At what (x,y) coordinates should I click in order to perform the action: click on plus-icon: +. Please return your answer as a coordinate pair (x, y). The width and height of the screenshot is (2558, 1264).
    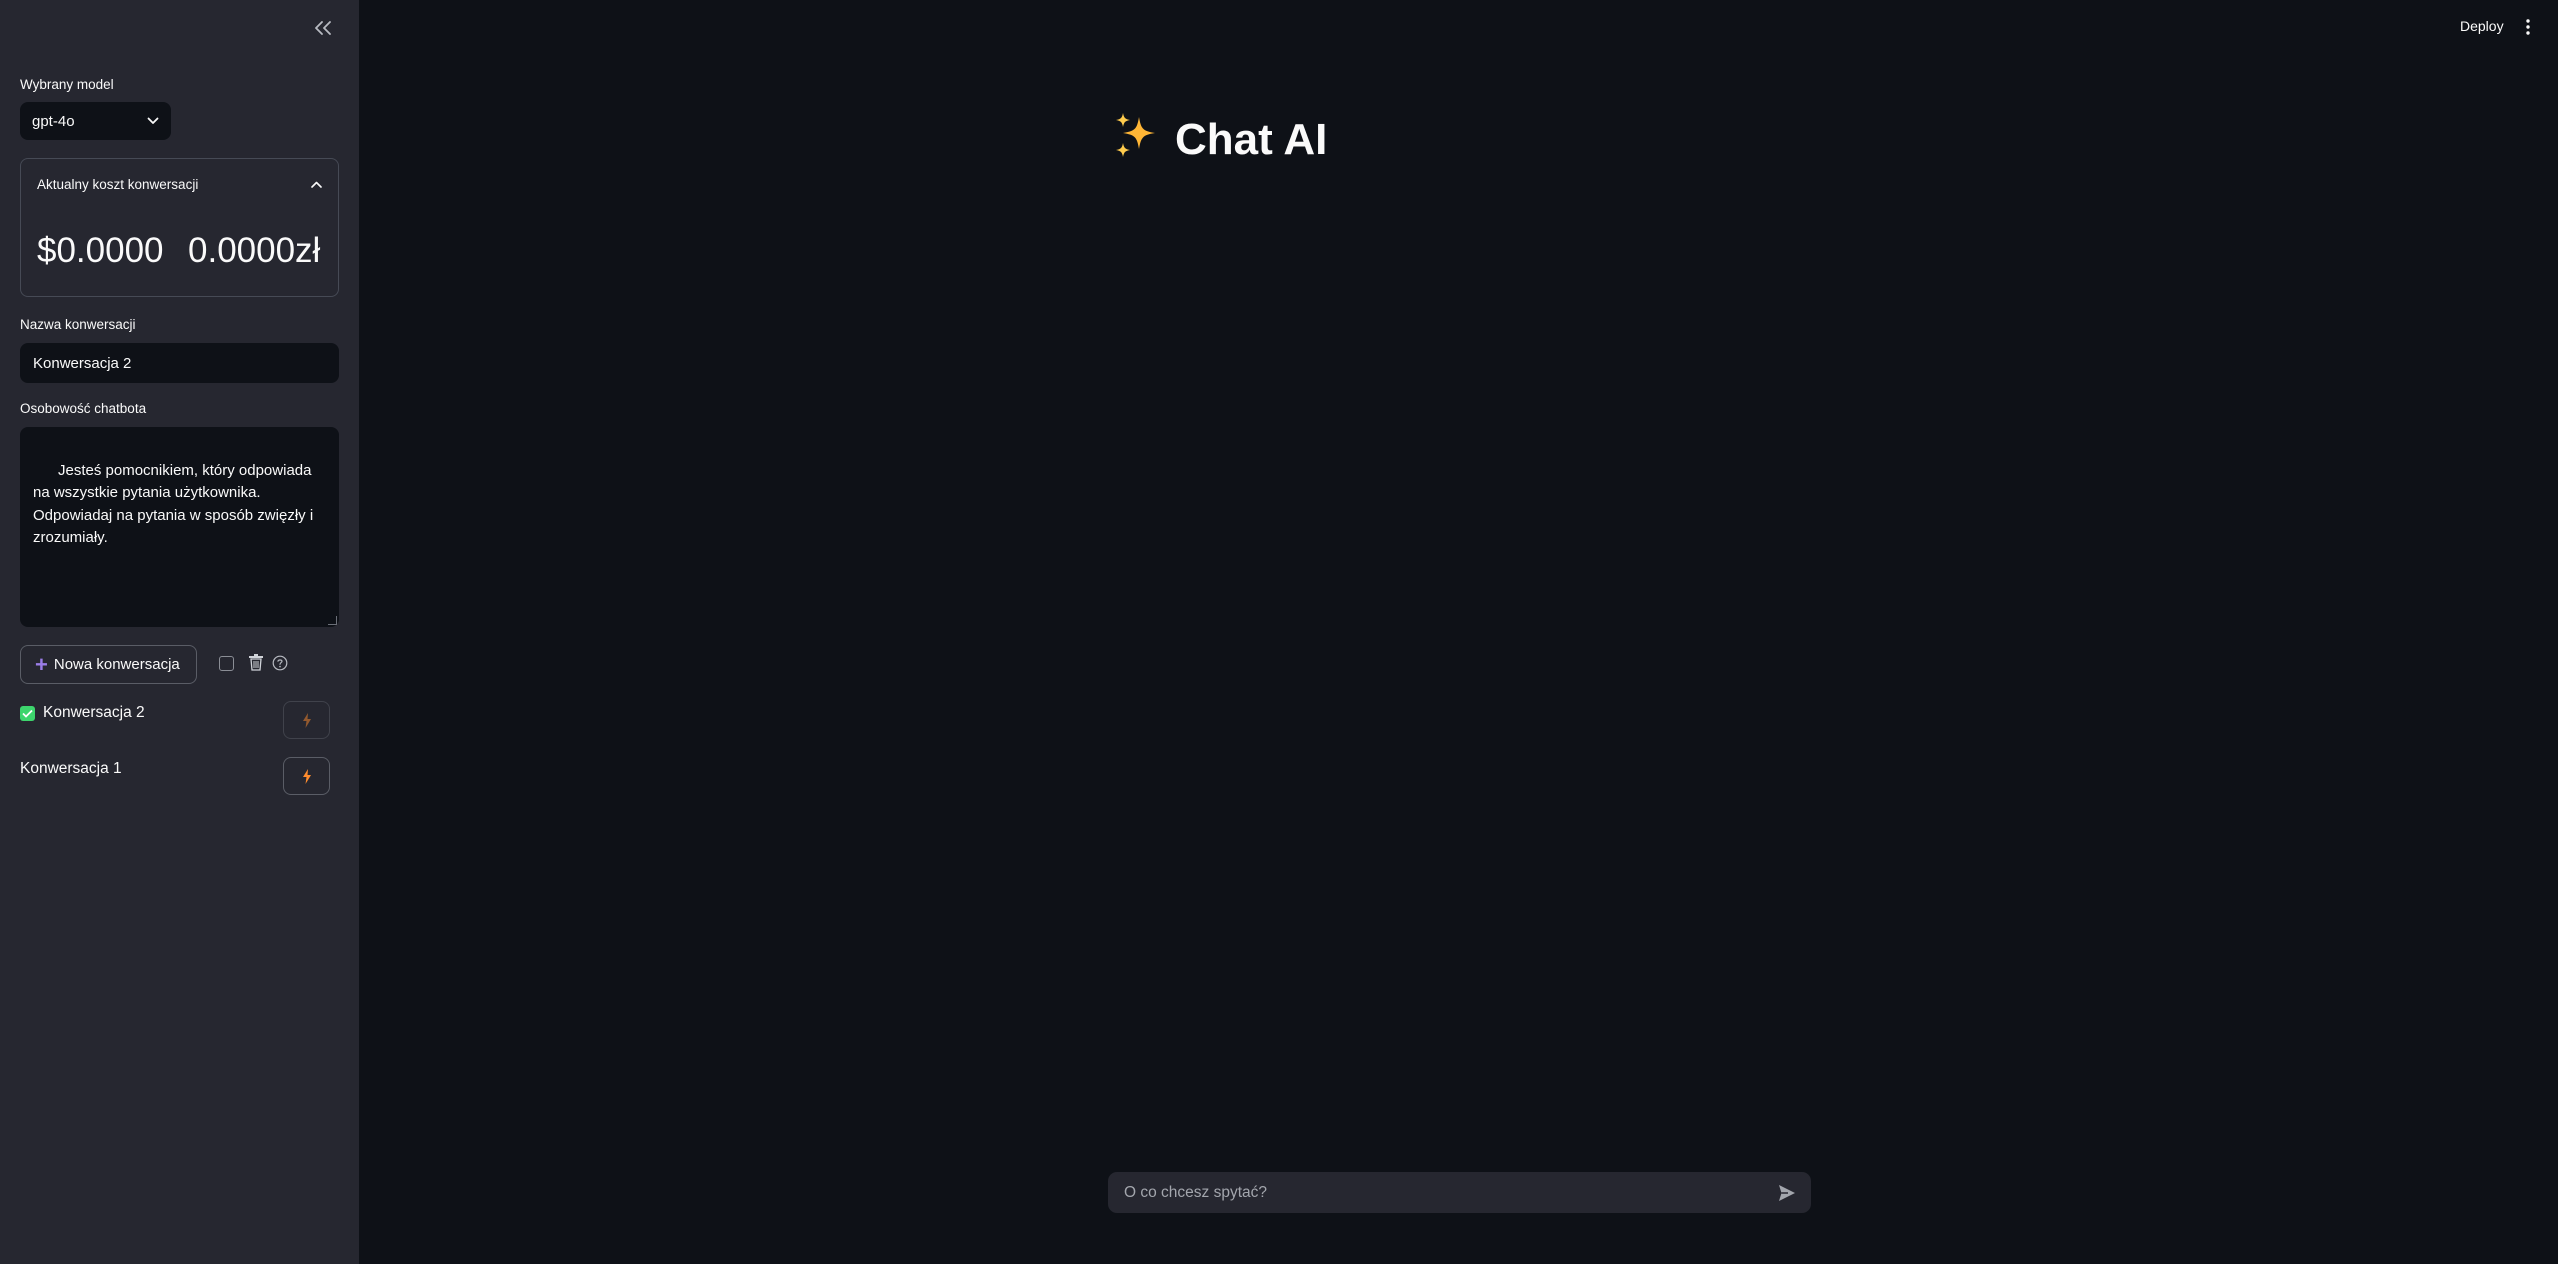
    Looking at the image, I should click on (41, 664).